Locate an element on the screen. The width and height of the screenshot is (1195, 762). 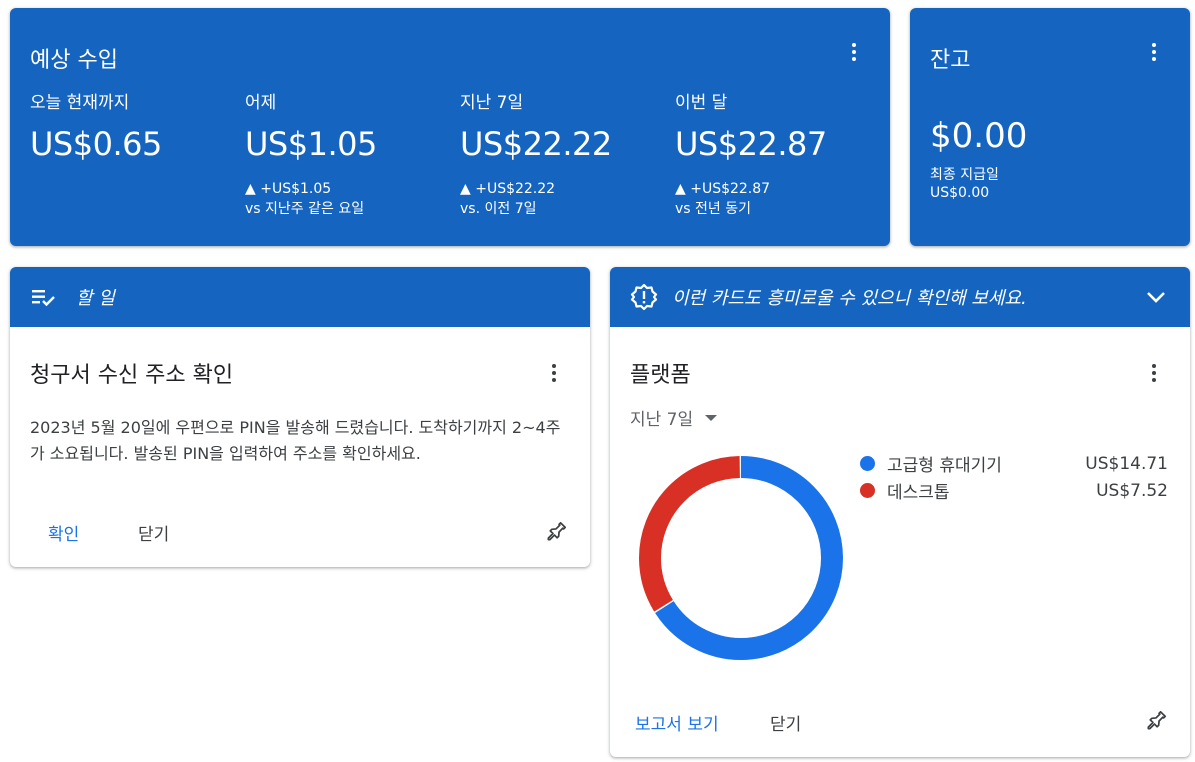
legend-item: 고급형 휴대기기 US$14.71 is located at coordinates (1014, 463).